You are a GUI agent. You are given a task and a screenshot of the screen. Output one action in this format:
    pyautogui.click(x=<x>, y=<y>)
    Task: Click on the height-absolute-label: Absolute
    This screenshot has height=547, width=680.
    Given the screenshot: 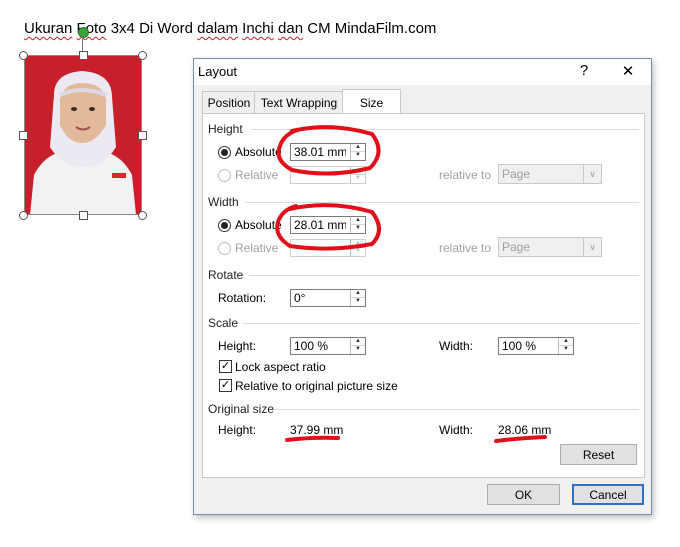 What is the action you would take?
    pyautogui.click(x=258, y=152)
    